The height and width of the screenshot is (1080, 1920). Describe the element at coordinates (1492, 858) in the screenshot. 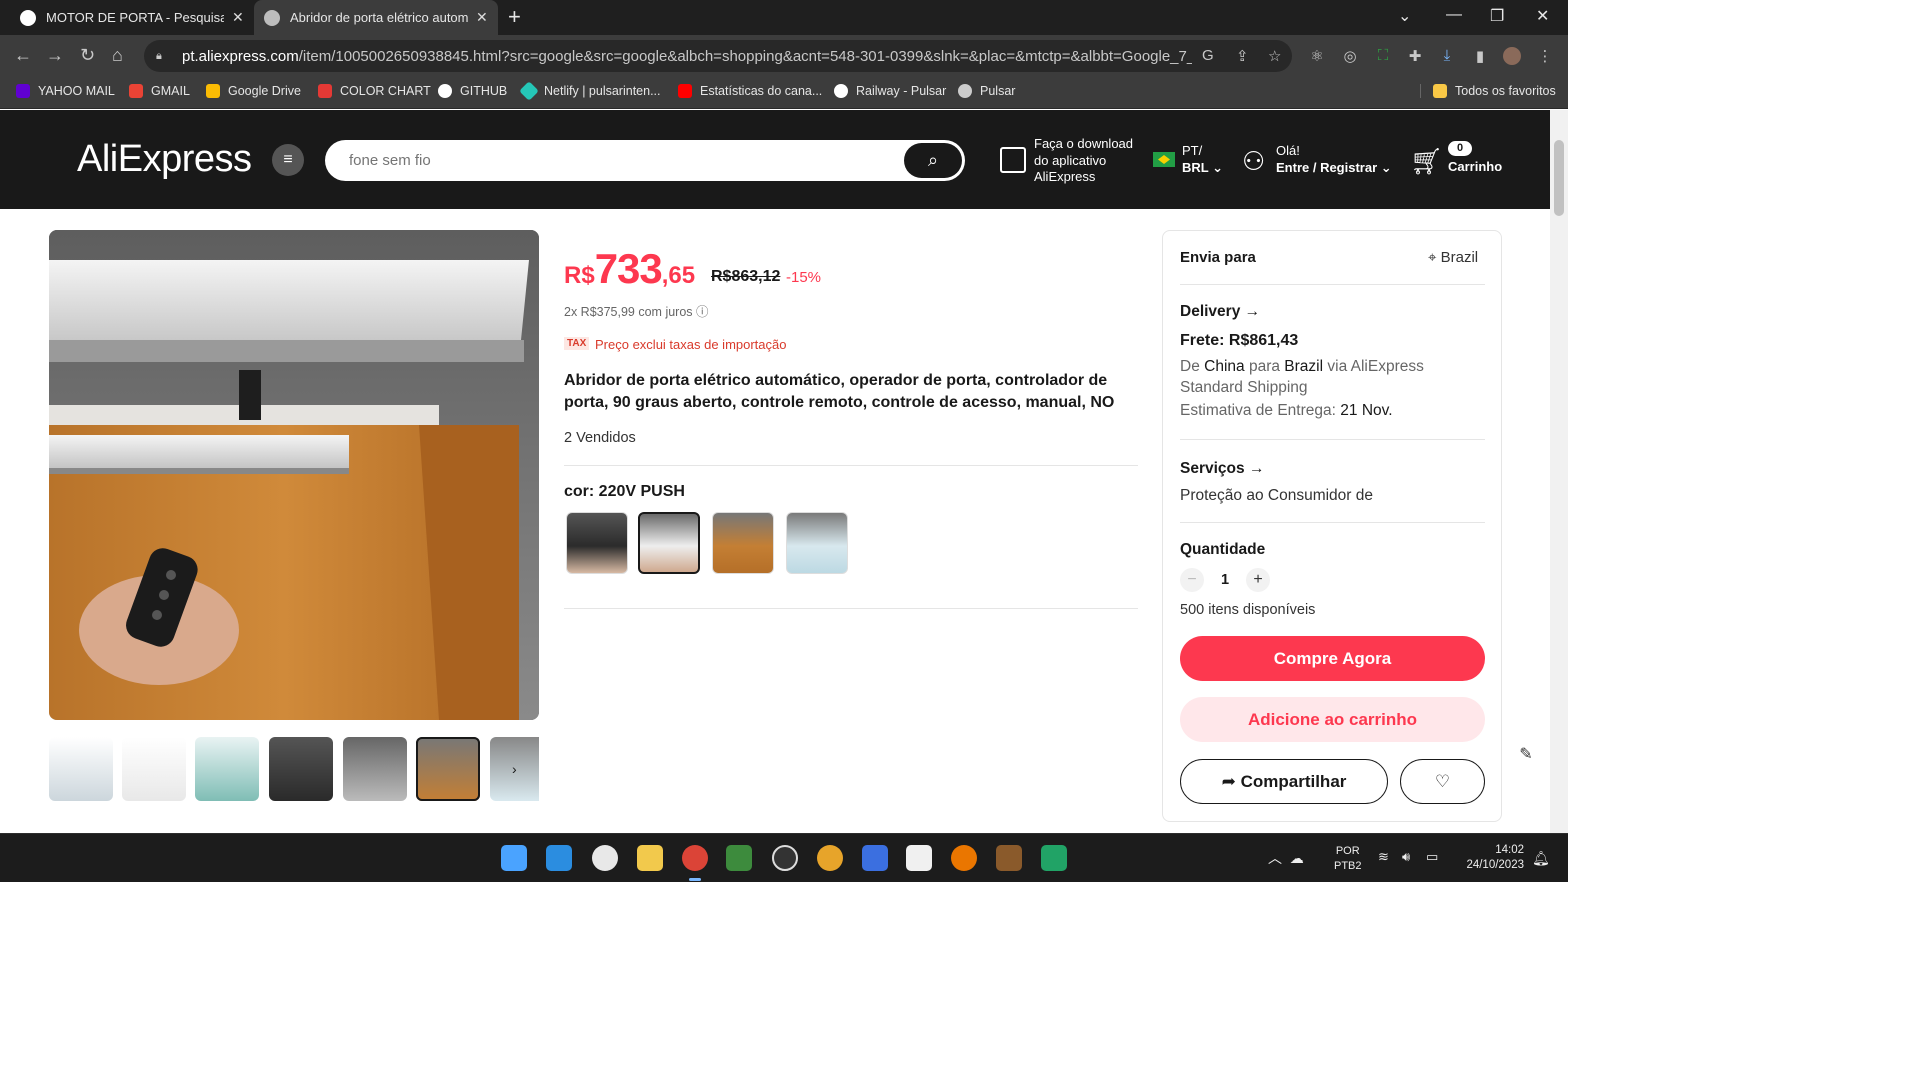

I see `clock: 14:02 24/10/2023` at that location.